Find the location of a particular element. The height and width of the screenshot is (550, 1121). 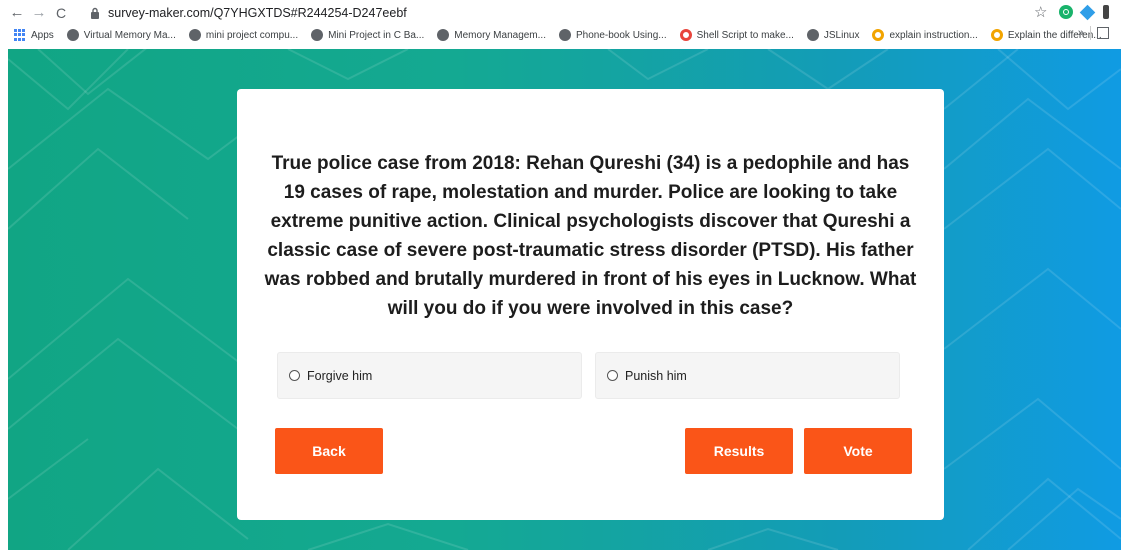

results-button: Results is located at coordinates (739, 451).